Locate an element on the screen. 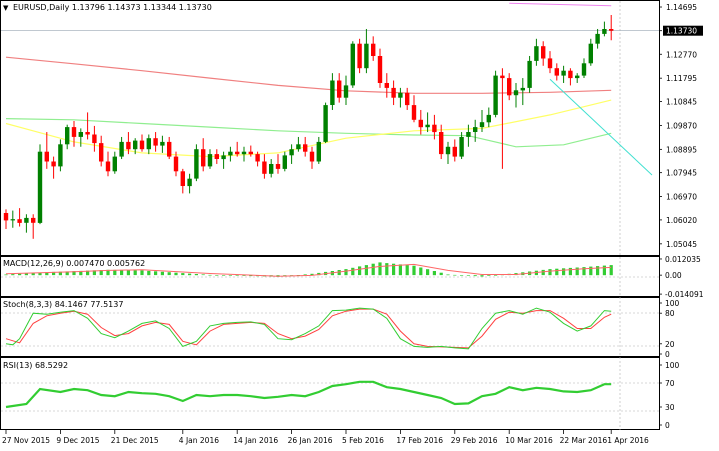  date-tick-label: 21 Dec 2015 is located at coordinates (135, 440).